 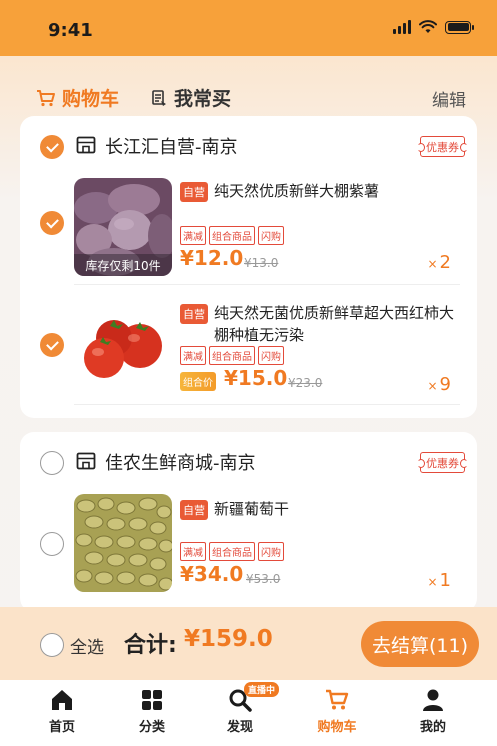 I want to click on select-all-checkbox, so click(x=52, y=645).